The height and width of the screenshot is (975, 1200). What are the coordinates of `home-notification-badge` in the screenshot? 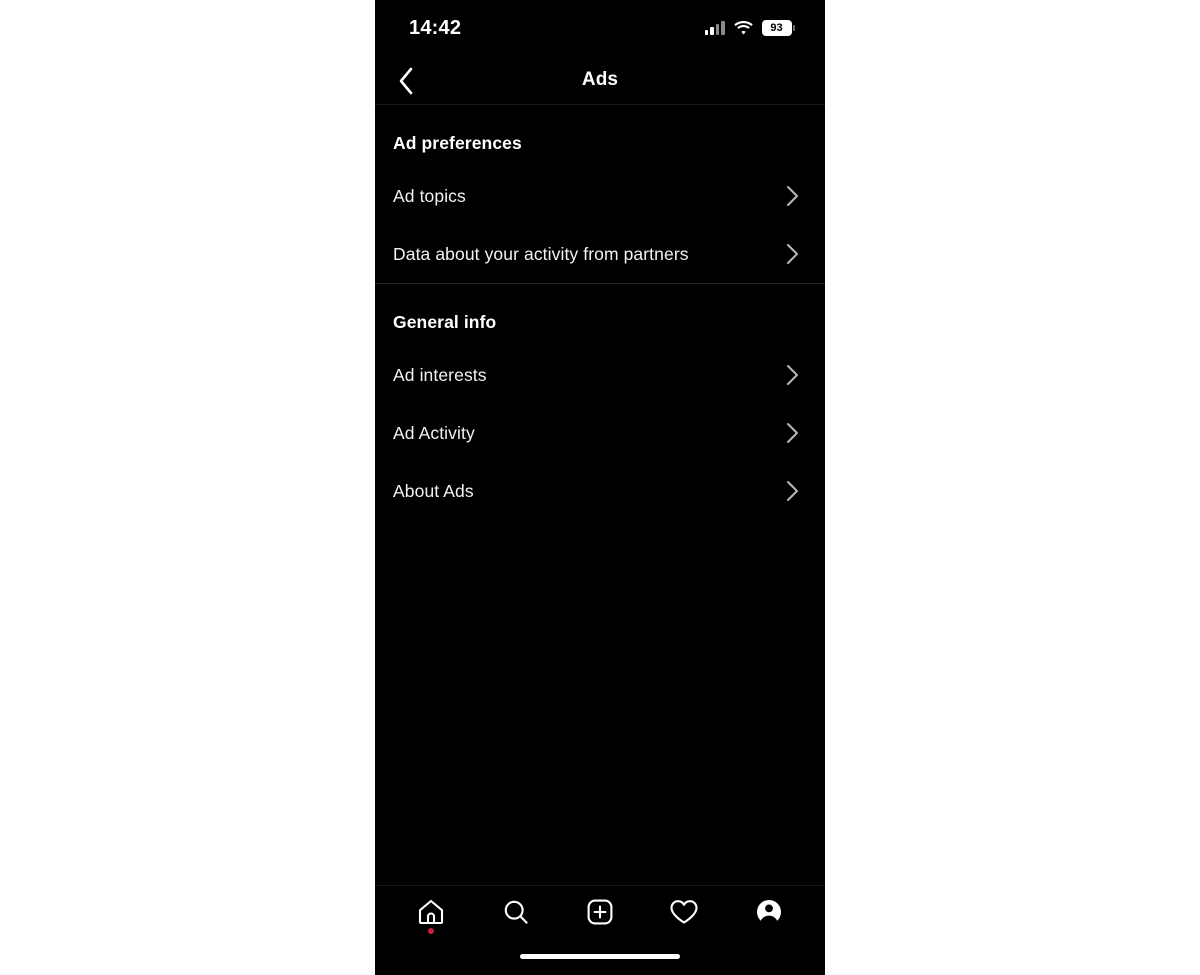 It's located at (431, 930).